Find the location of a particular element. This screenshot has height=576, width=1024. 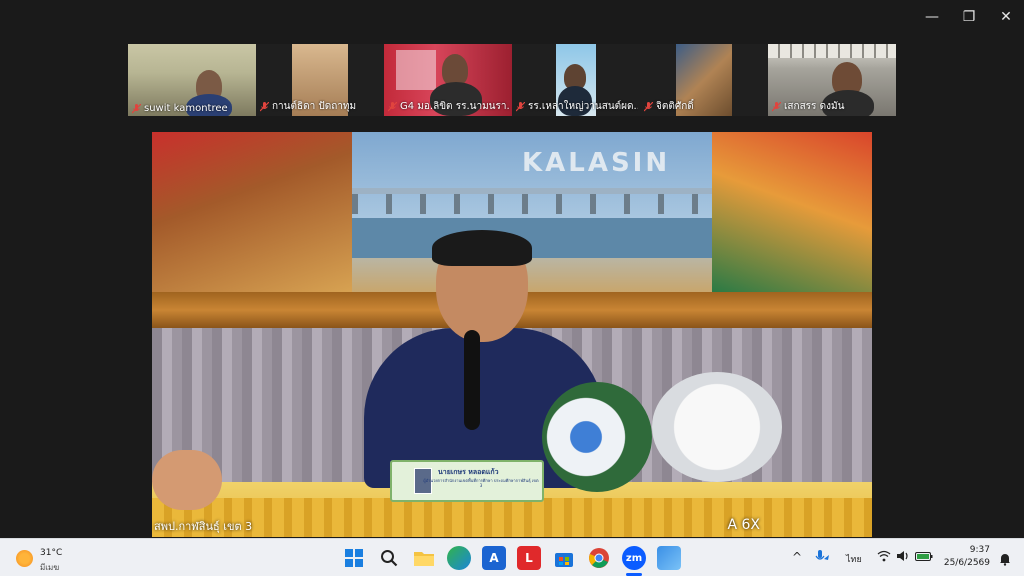

participant-name: กานต์ธิดา ปัดถาทุม is located at coordinates (314, 106).